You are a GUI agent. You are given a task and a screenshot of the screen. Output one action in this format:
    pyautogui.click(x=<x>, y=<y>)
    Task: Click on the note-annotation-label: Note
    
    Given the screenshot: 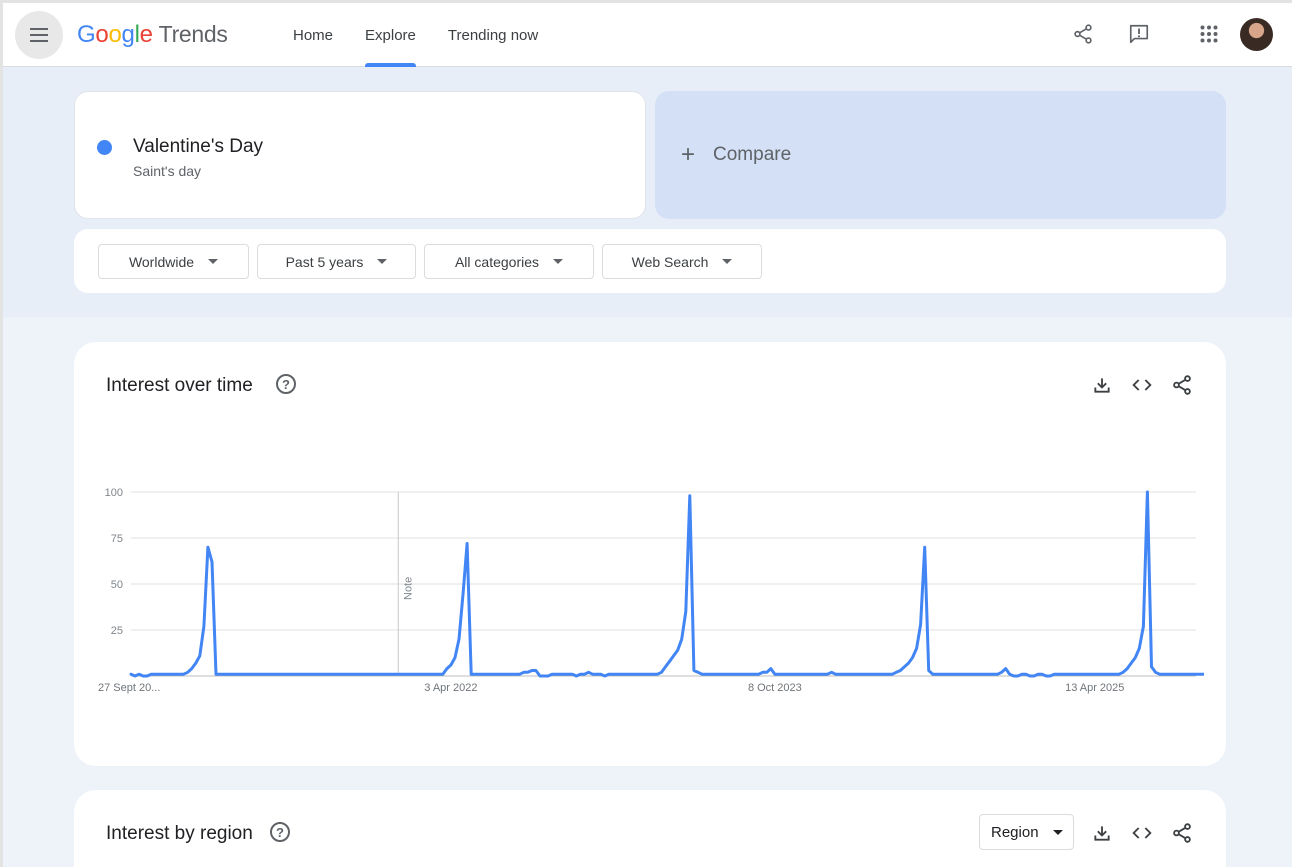 What is the action you would take?
    pyautogui.click(x=408, y=588)
    